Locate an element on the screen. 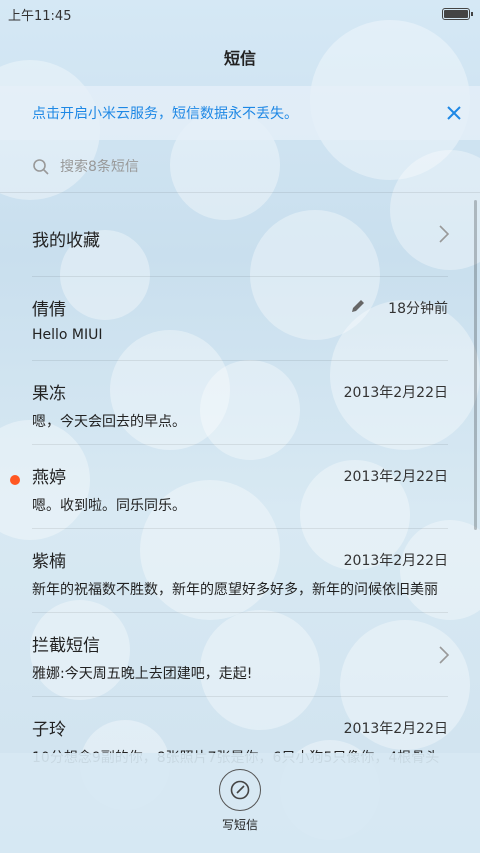 This screenshot has width=480, height=853. search-icon is located at coordinates (41, 167).